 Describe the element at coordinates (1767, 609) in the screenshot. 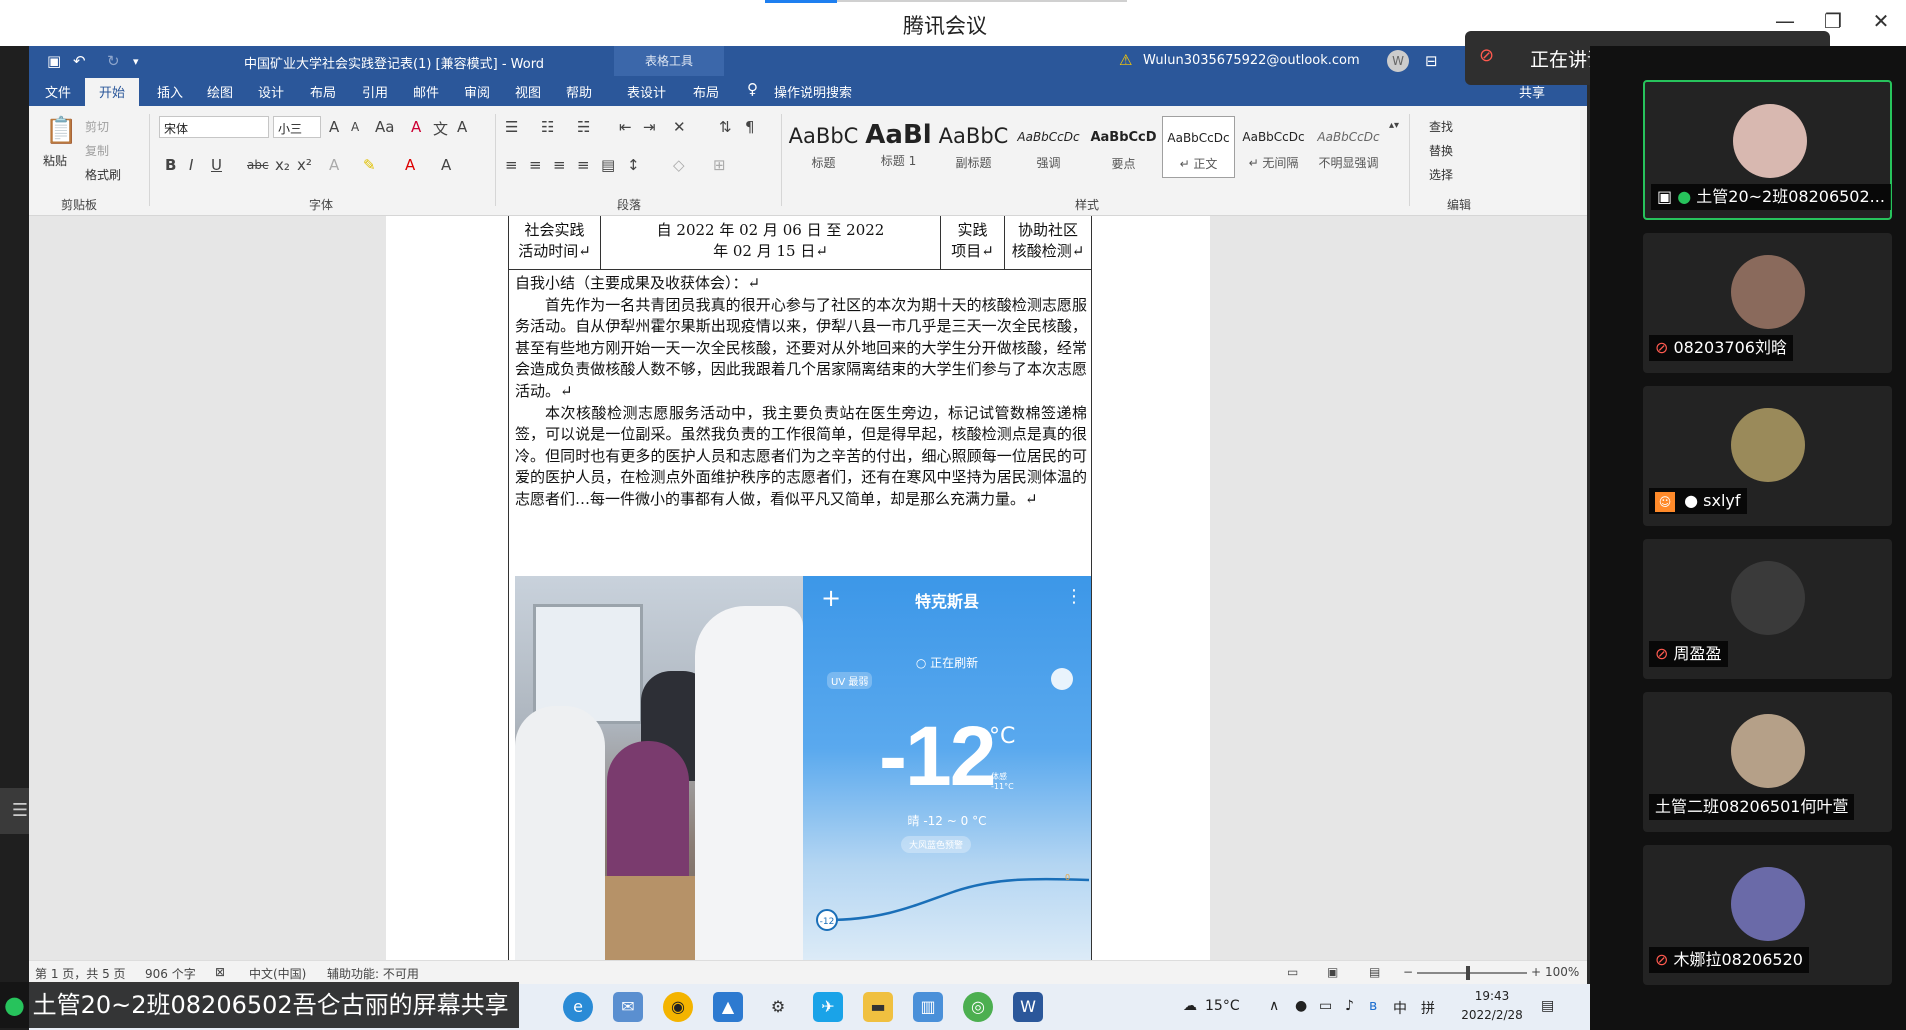

I see `participant-card: ⊘ 周盈盈` at that location.